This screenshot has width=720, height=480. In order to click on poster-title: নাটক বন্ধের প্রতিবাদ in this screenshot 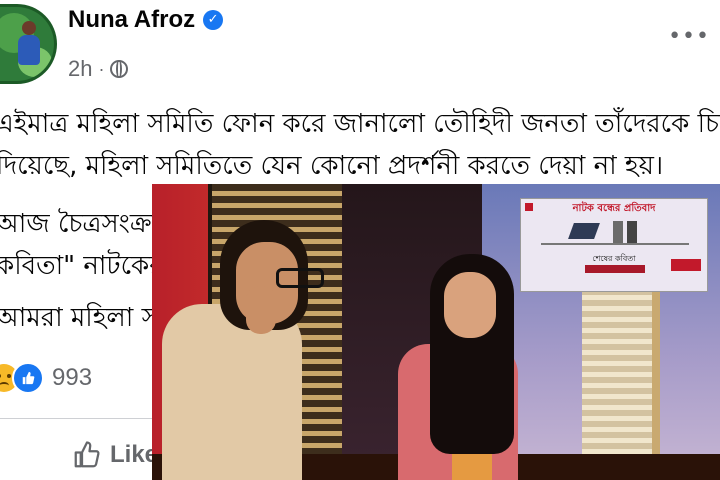, I will do `click(614, 208)`.